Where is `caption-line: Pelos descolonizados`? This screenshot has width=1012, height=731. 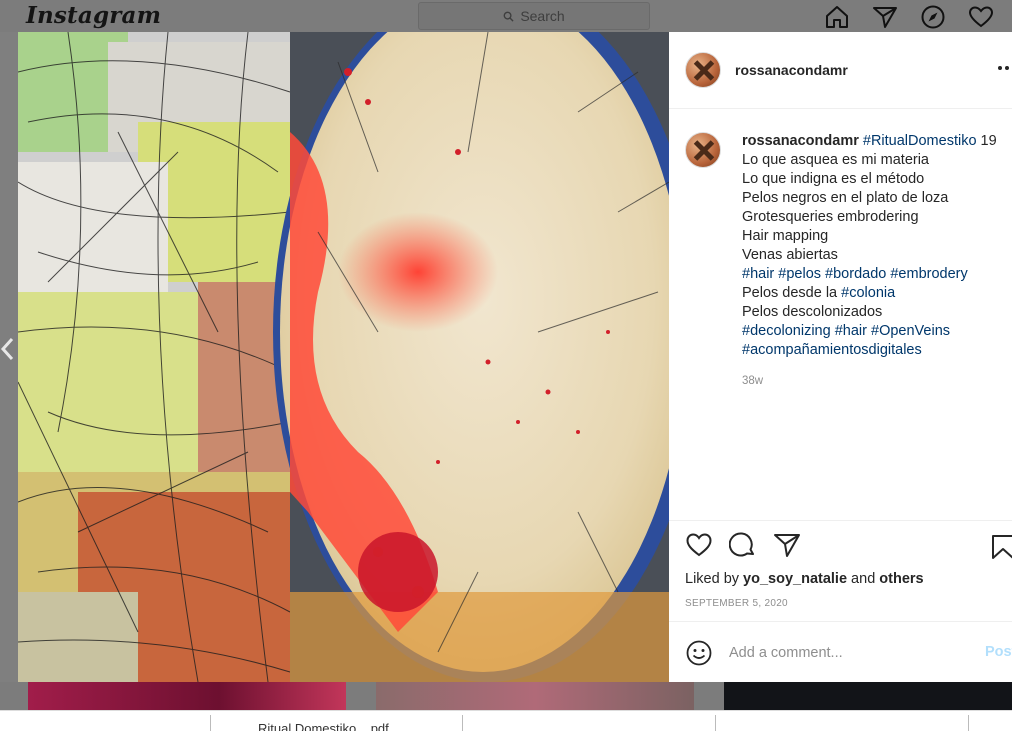 caption-line: Pelos descolonizados is located at coordinates (812, 312).